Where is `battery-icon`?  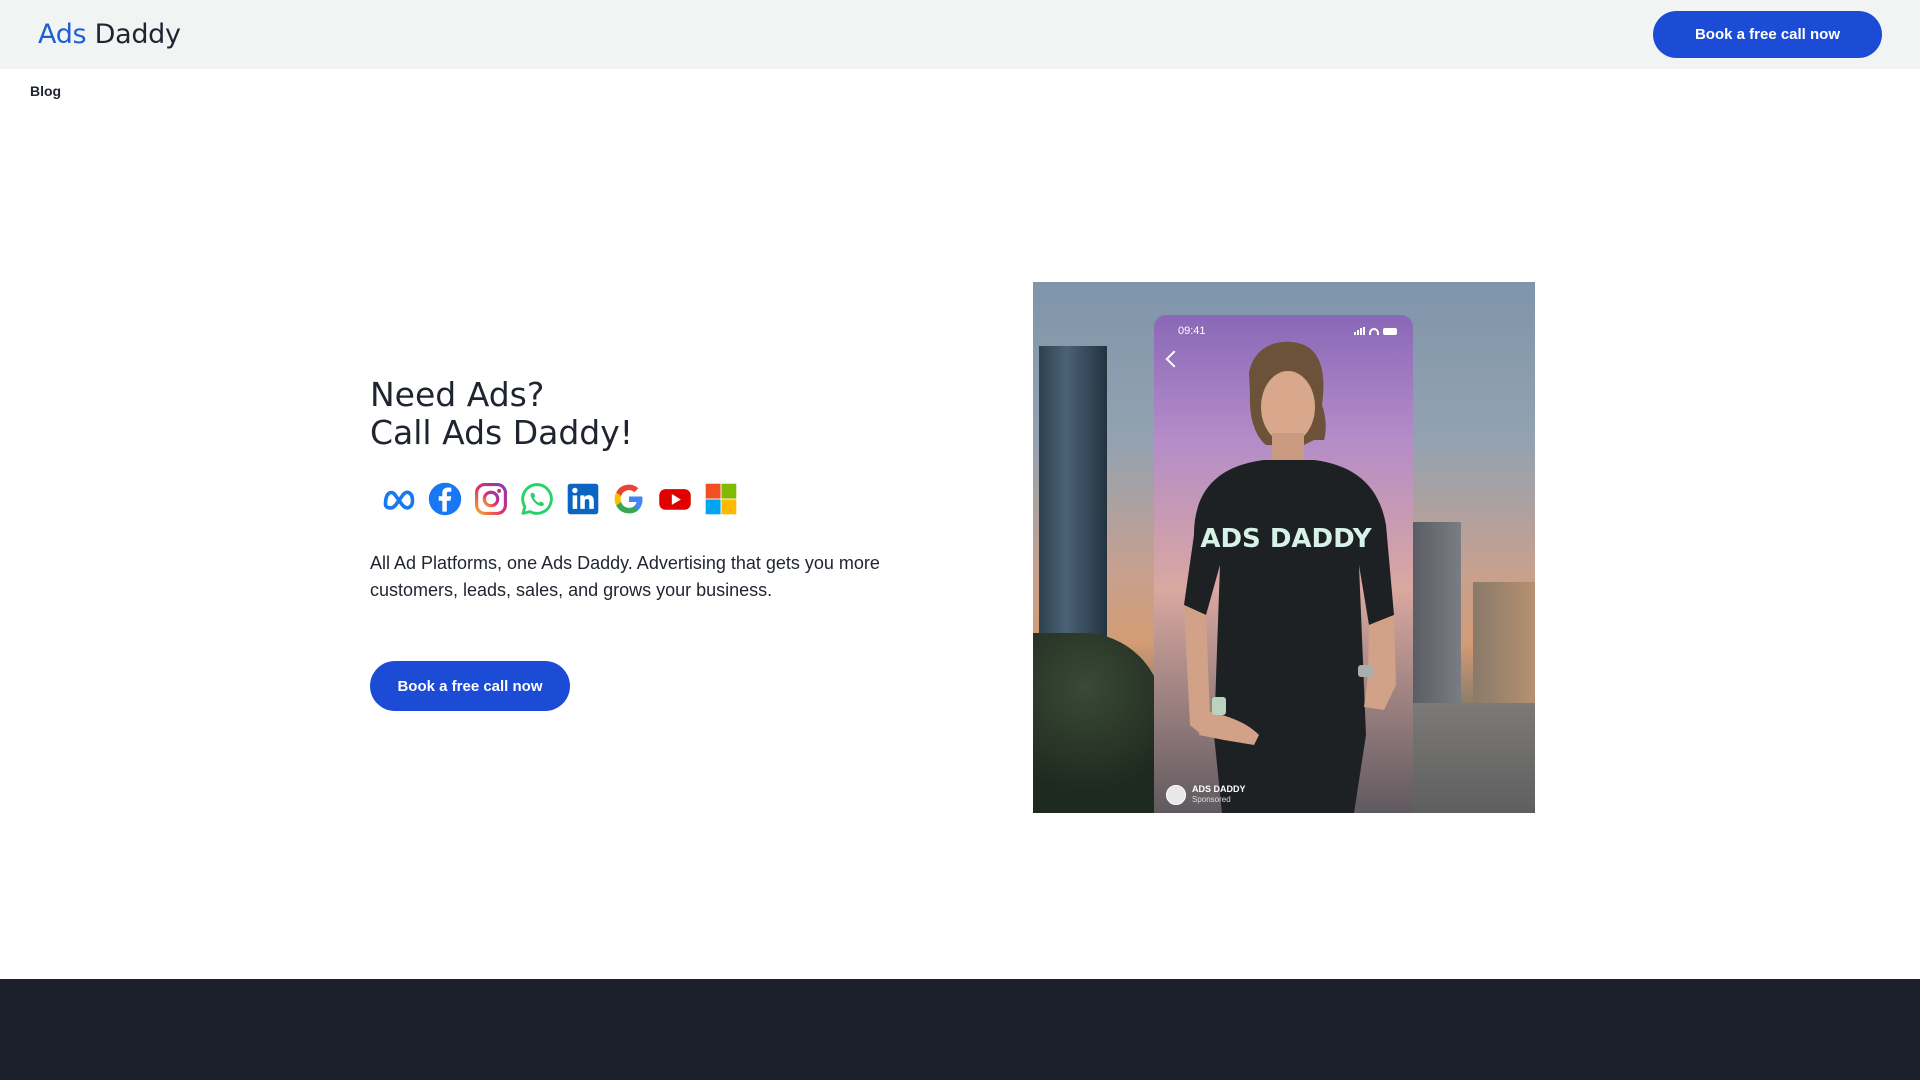
battery-icon is located at coordinates (1390, 331).